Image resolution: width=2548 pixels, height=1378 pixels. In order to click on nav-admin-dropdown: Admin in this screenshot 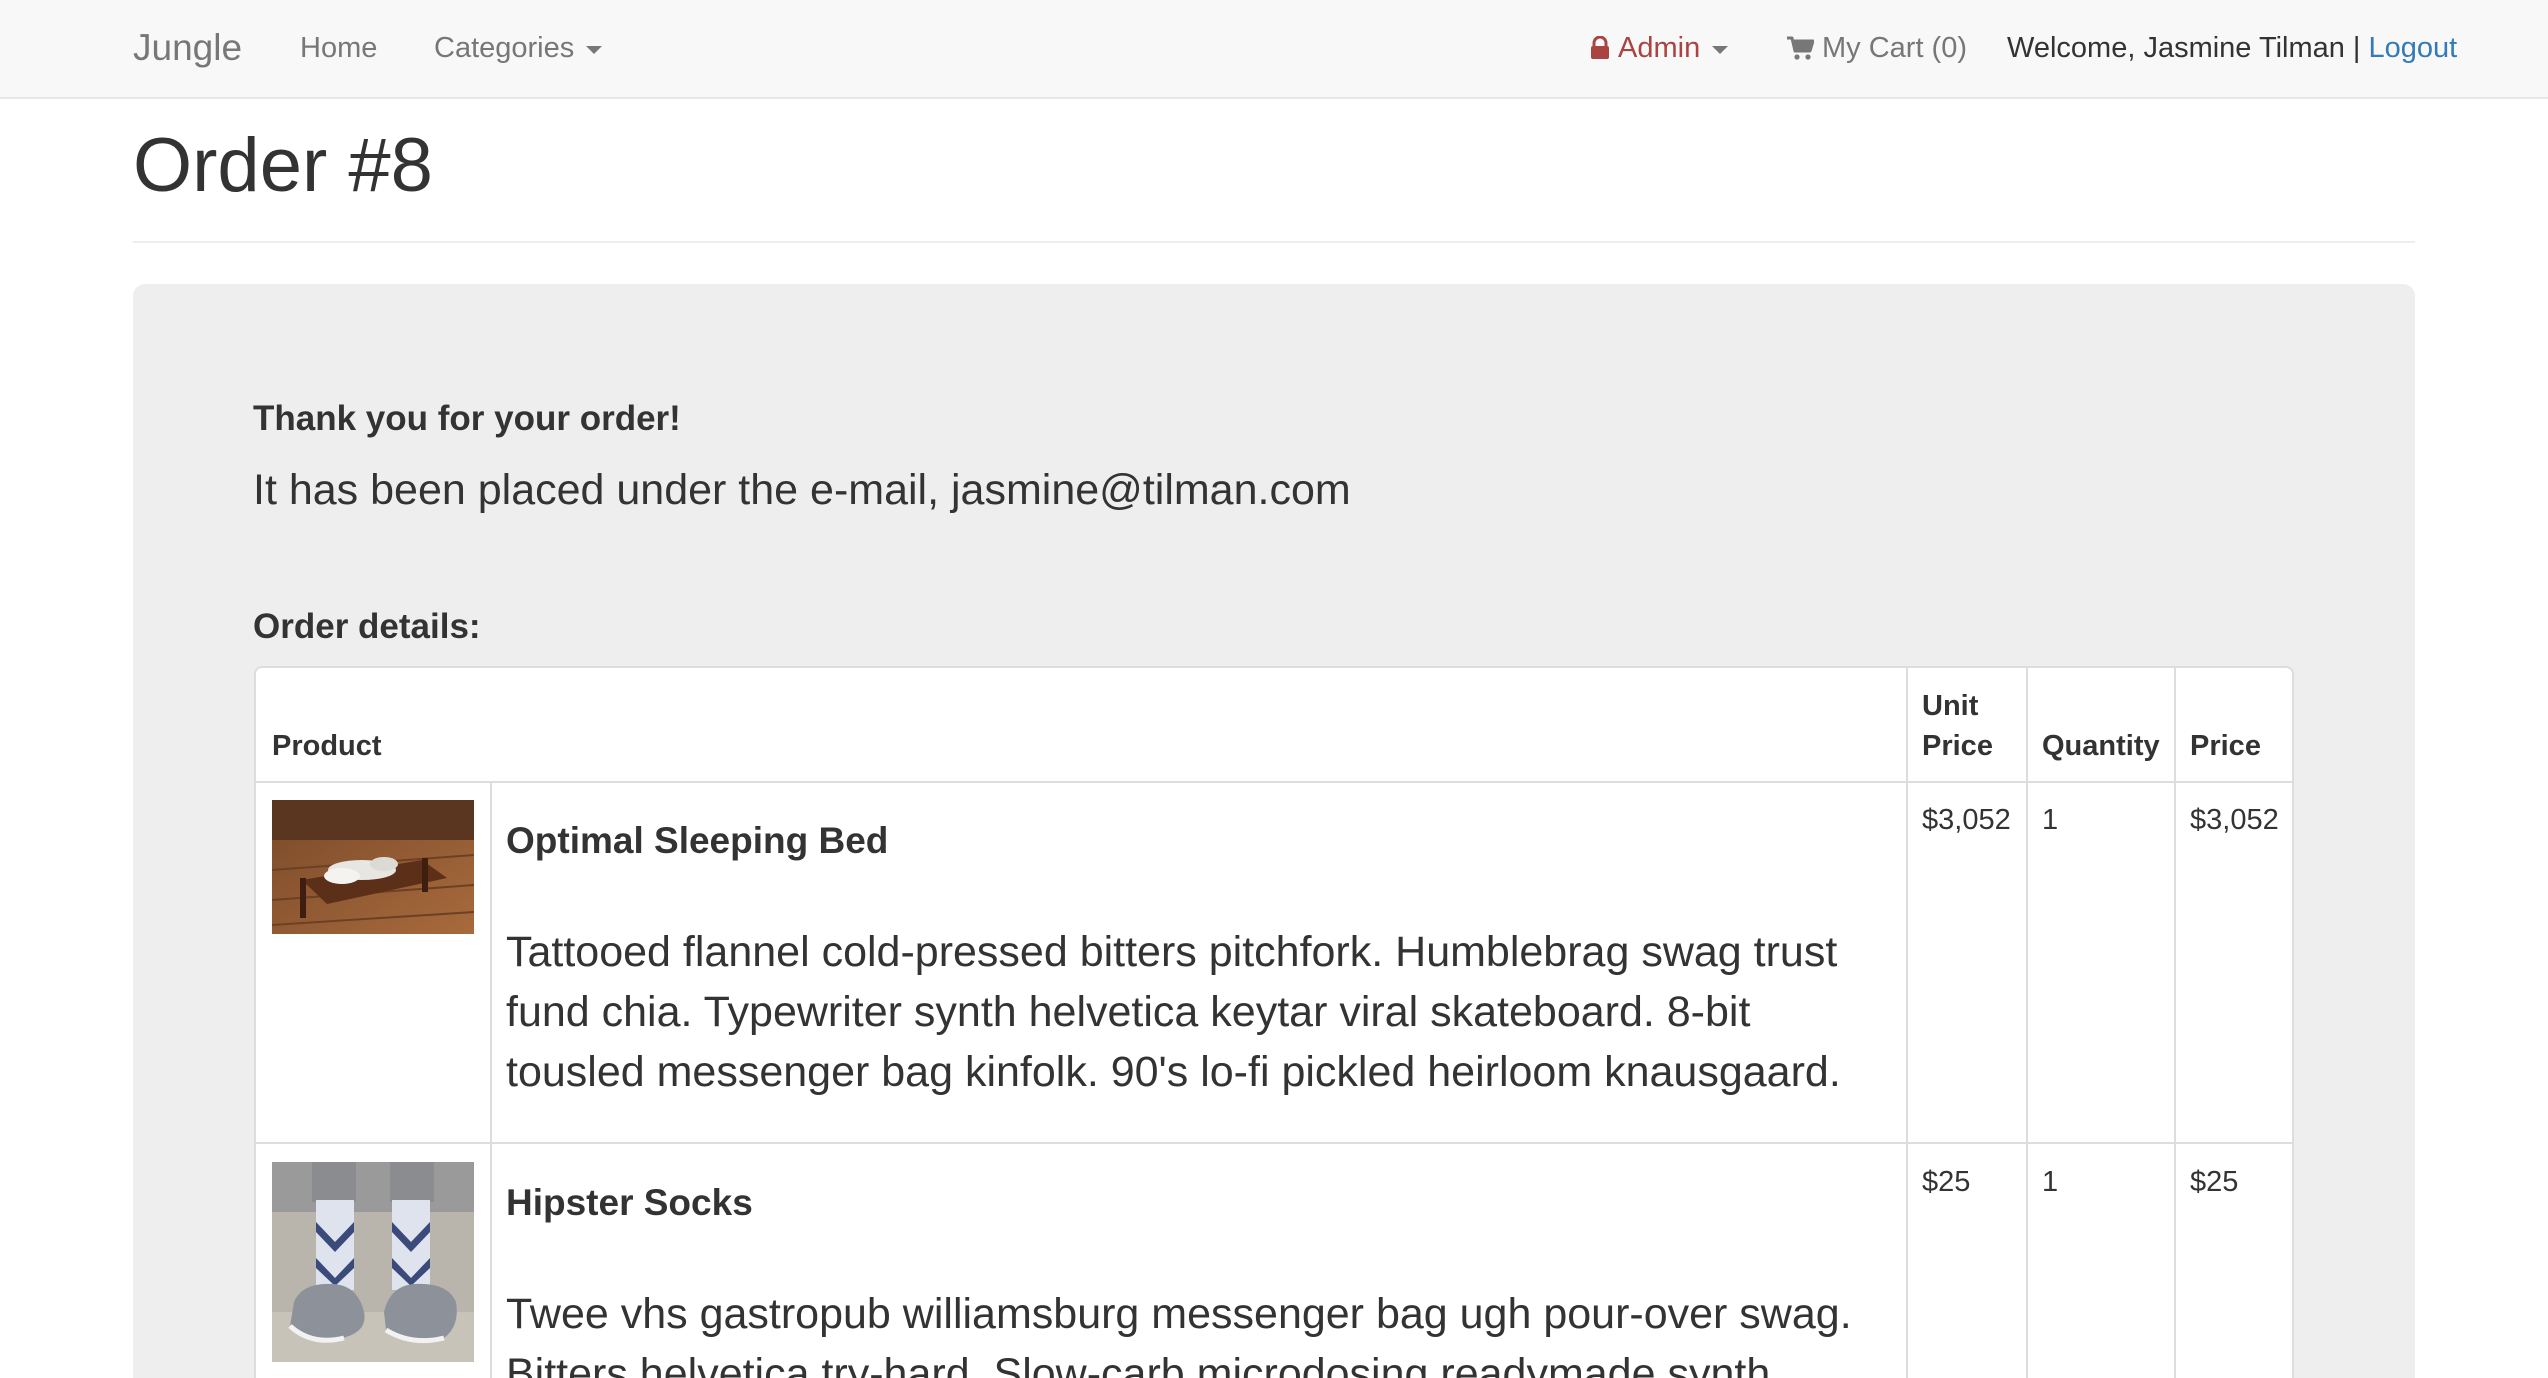, I will do `click(1659, 48)`.